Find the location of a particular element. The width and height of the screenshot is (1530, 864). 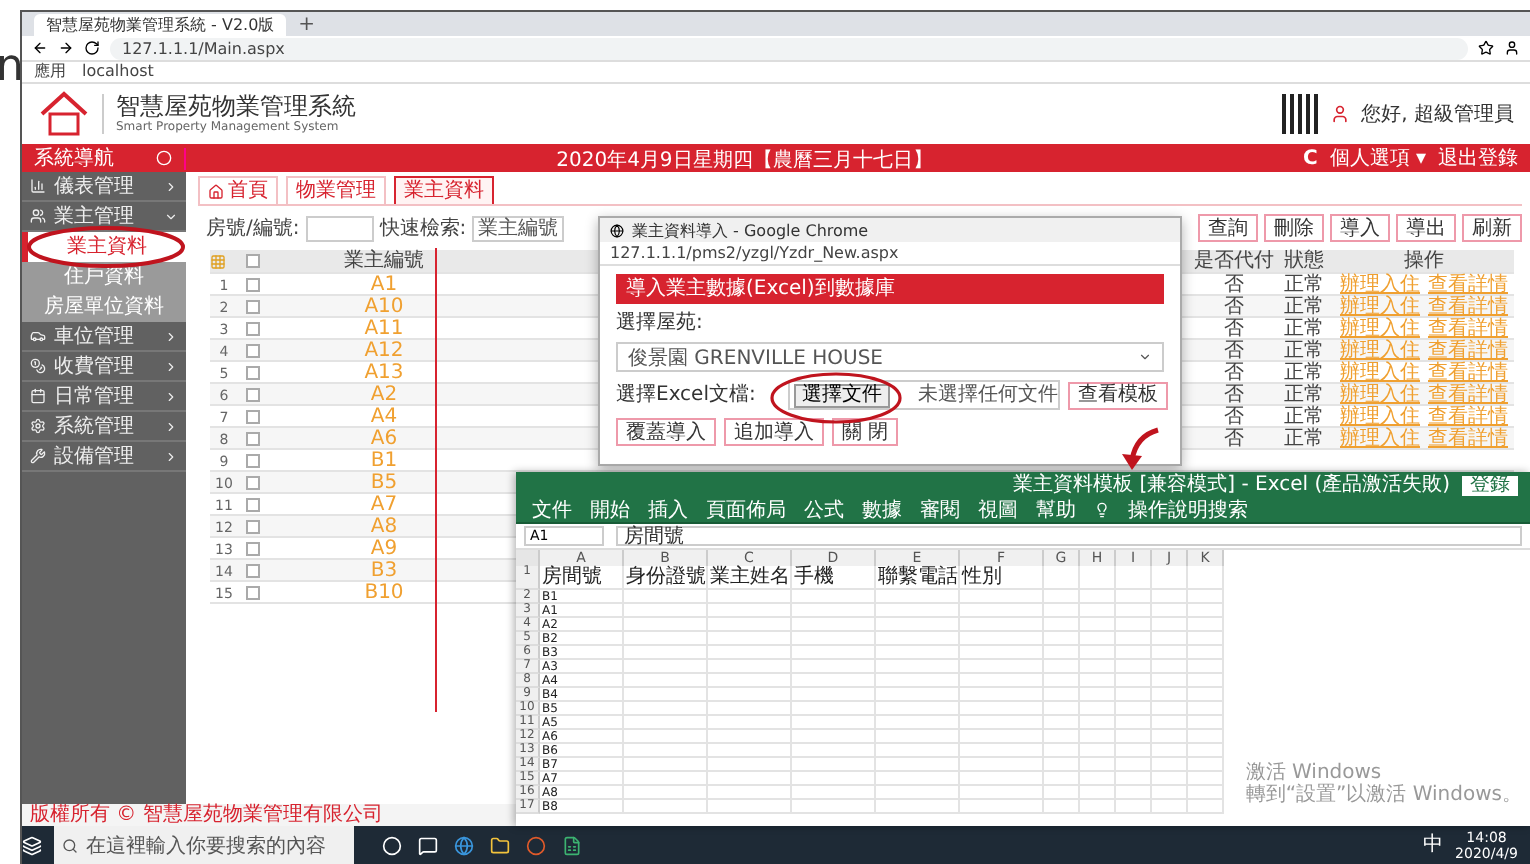

spreadsheet-icon is located at coordinates (572, 845).